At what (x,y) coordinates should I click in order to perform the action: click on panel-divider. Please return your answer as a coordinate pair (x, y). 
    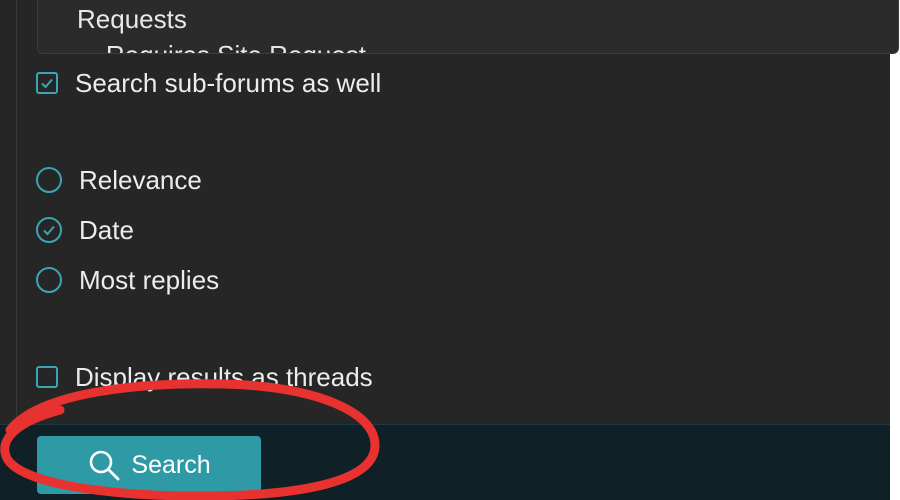
    Looking at the image, I should click on (16, 212).